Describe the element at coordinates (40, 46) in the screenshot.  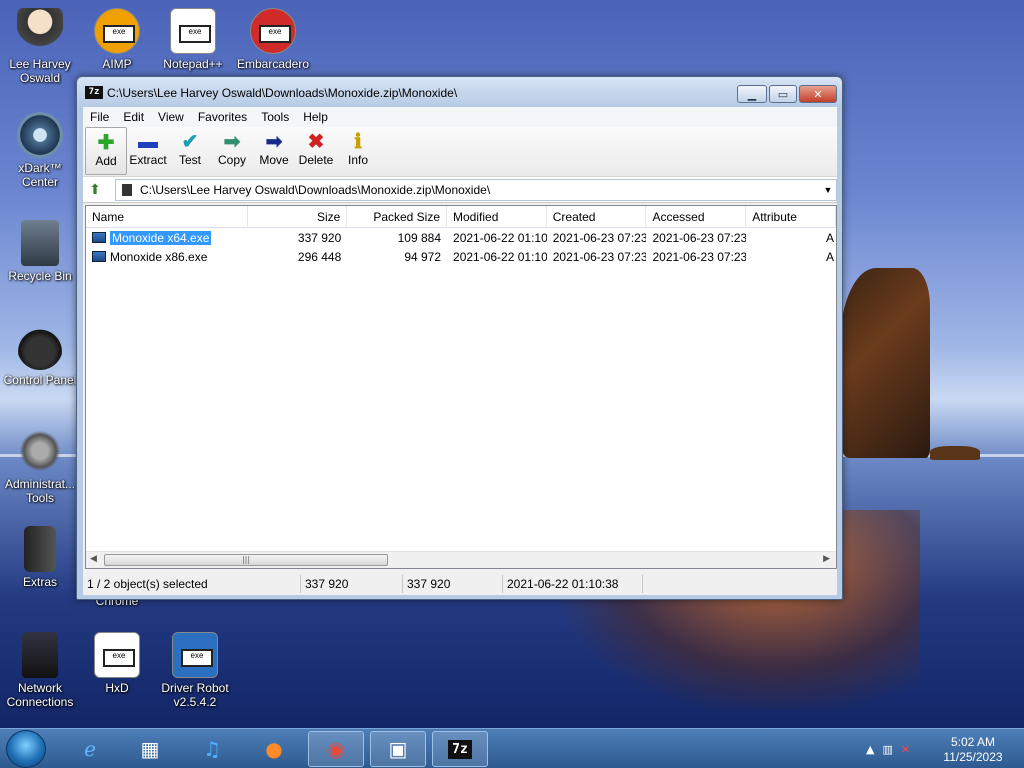
I see `desktop-icon-lee-harvey-oswald: Lee Harvey Oswald` at that location.